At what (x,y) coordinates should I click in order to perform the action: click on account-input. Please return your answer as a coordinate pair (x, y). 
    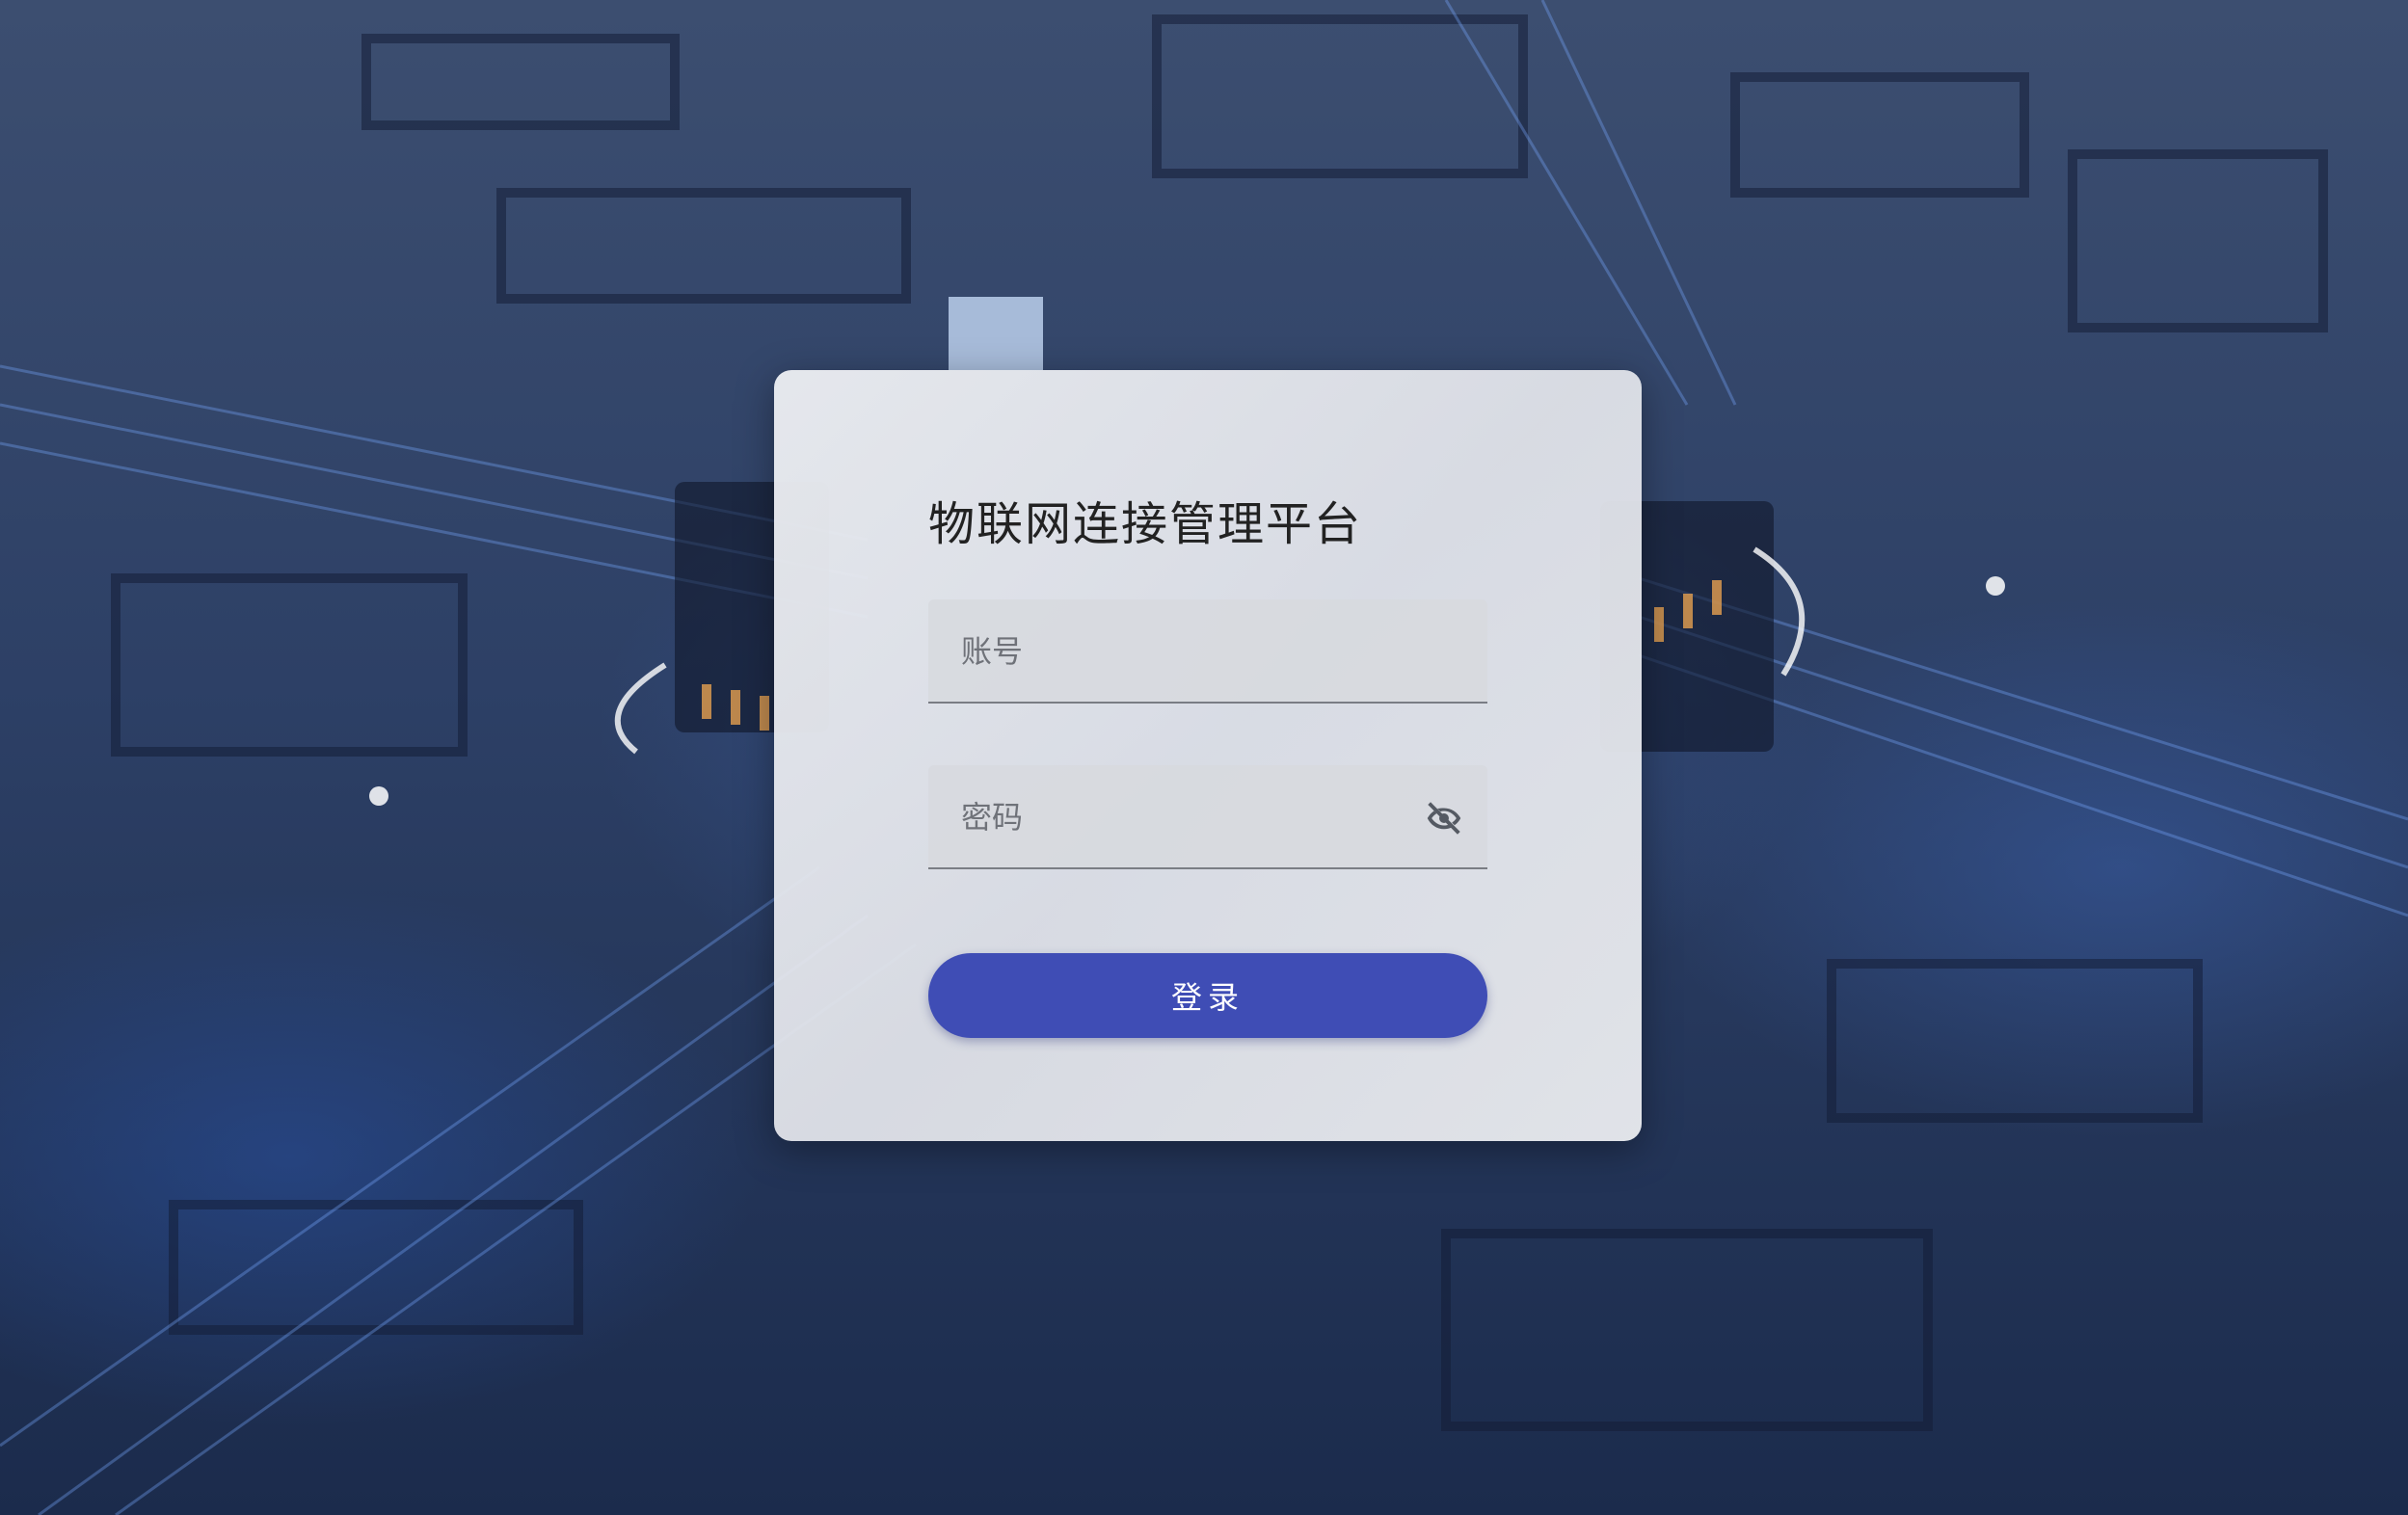
    Looking at the image, I should click on (1182, 652).